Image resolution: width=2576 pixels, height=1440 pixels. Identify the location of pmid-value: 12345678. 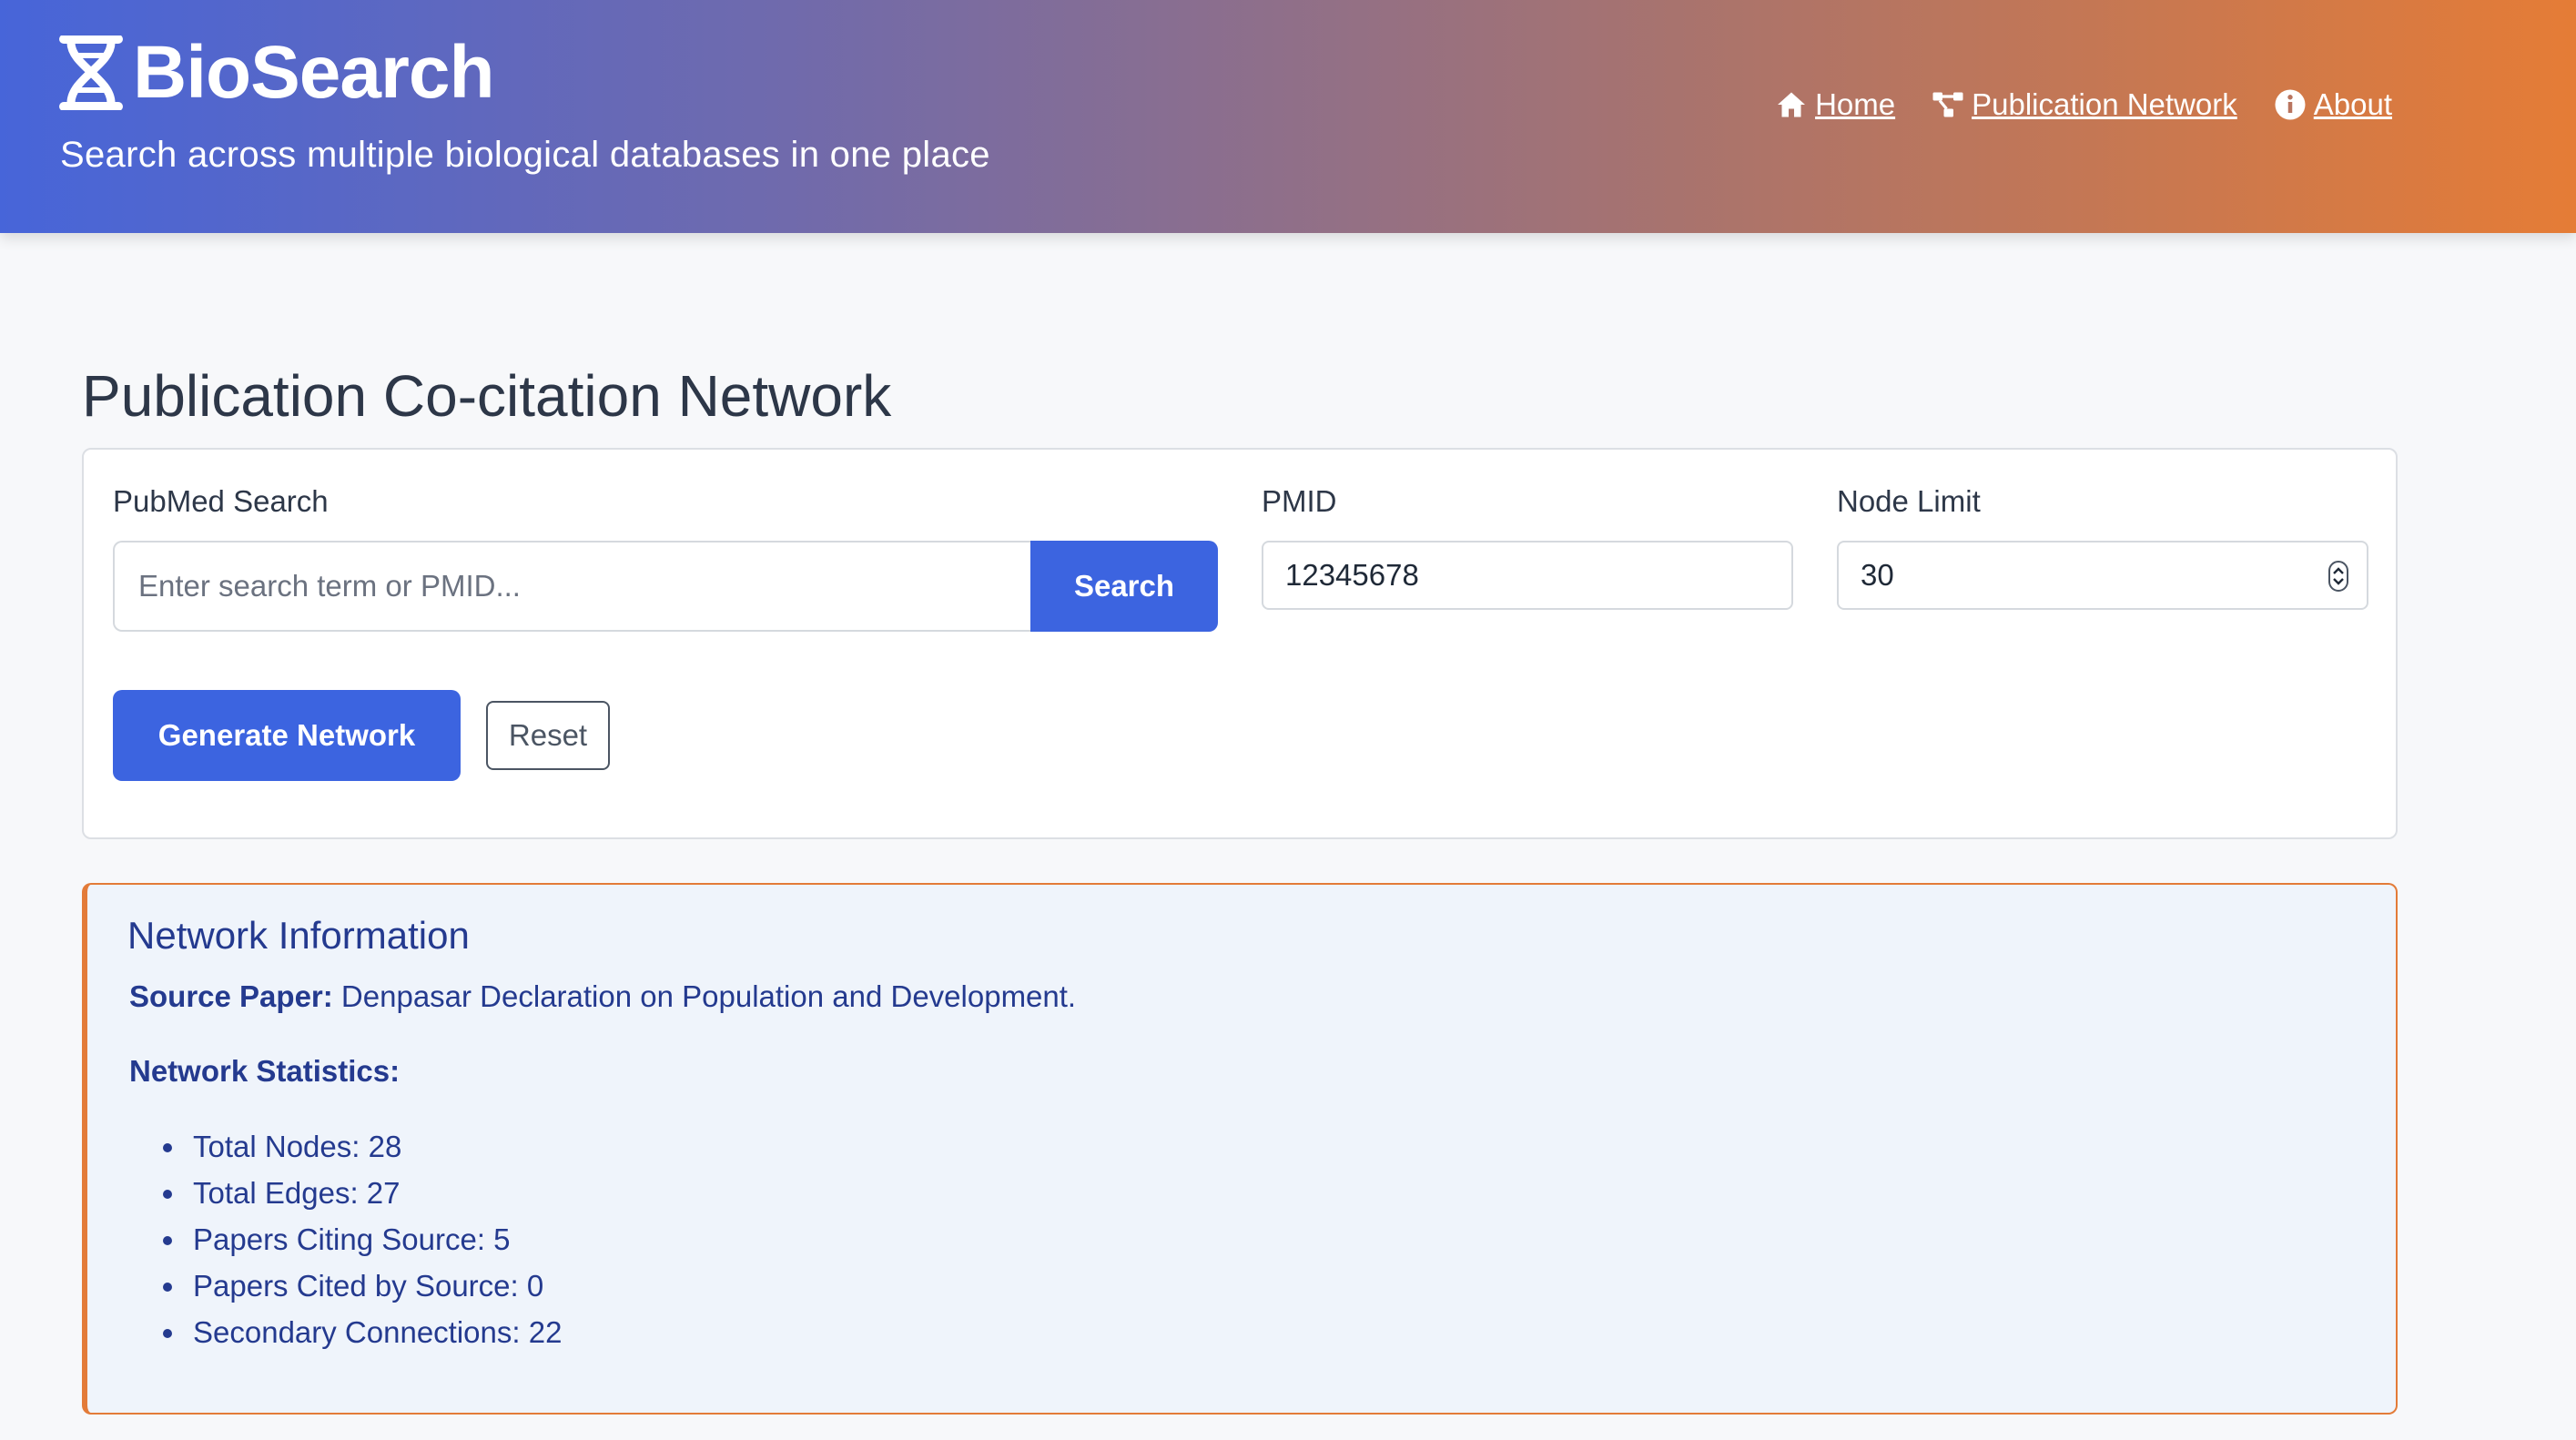
(1352, 575).